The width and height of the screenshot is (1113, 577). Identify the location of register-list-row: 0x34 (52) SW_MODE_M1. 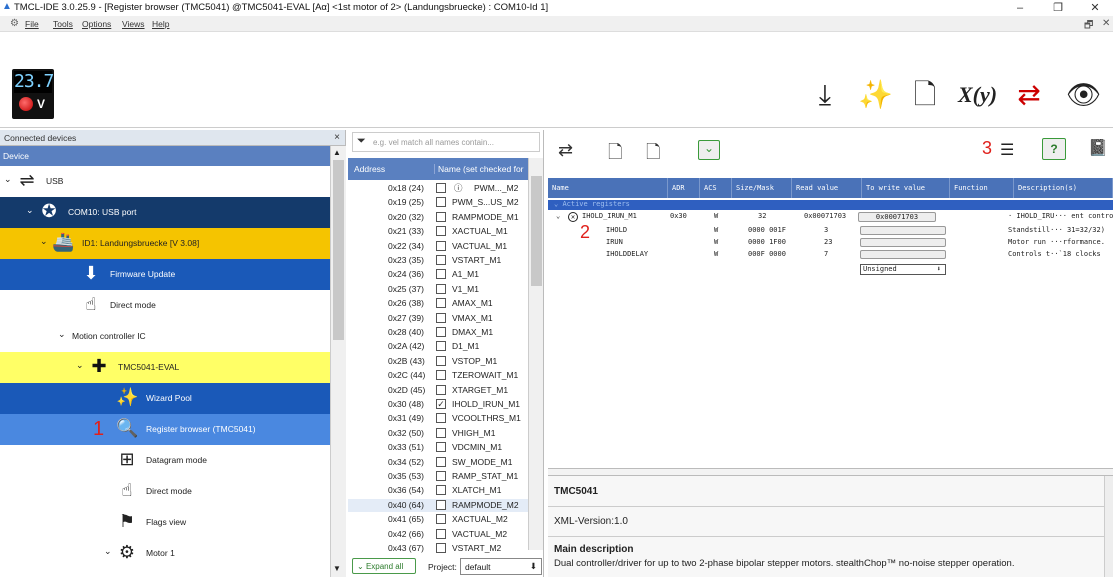
(438, 462).